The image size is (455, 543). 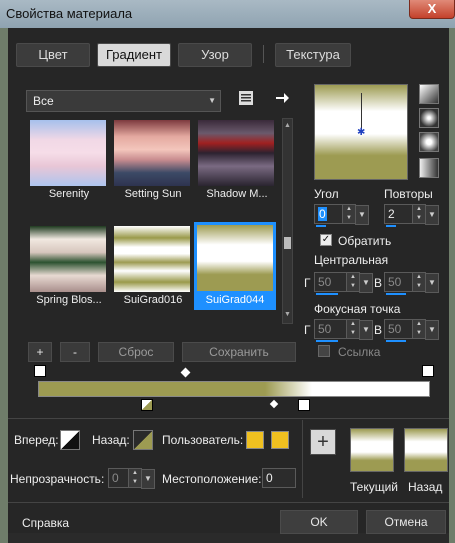 I want to click on opacity-stop-right, so click(x=428, y=371).